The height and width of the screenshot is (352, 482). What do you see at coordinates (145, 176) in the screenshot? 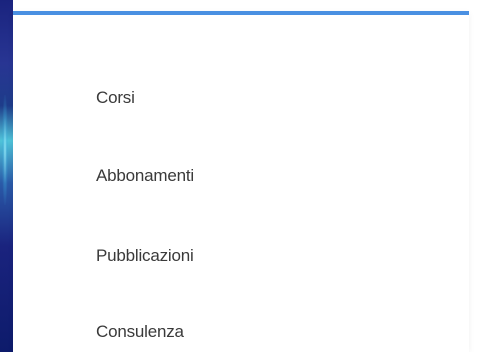
I see `menu-item-abbonamenti: Abbonamenti` at bounding box center [145, 176].